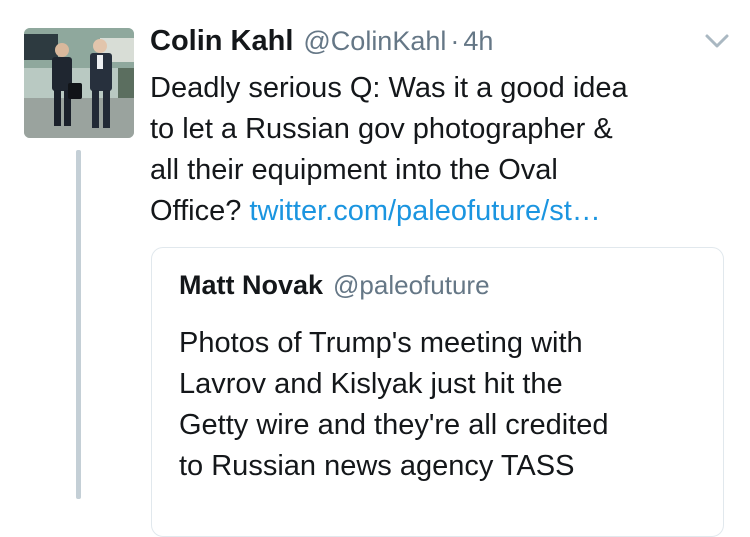 The height and width of the screenshot is (537, 750). I want to click on timestamp: 4h, so click(478, 41).